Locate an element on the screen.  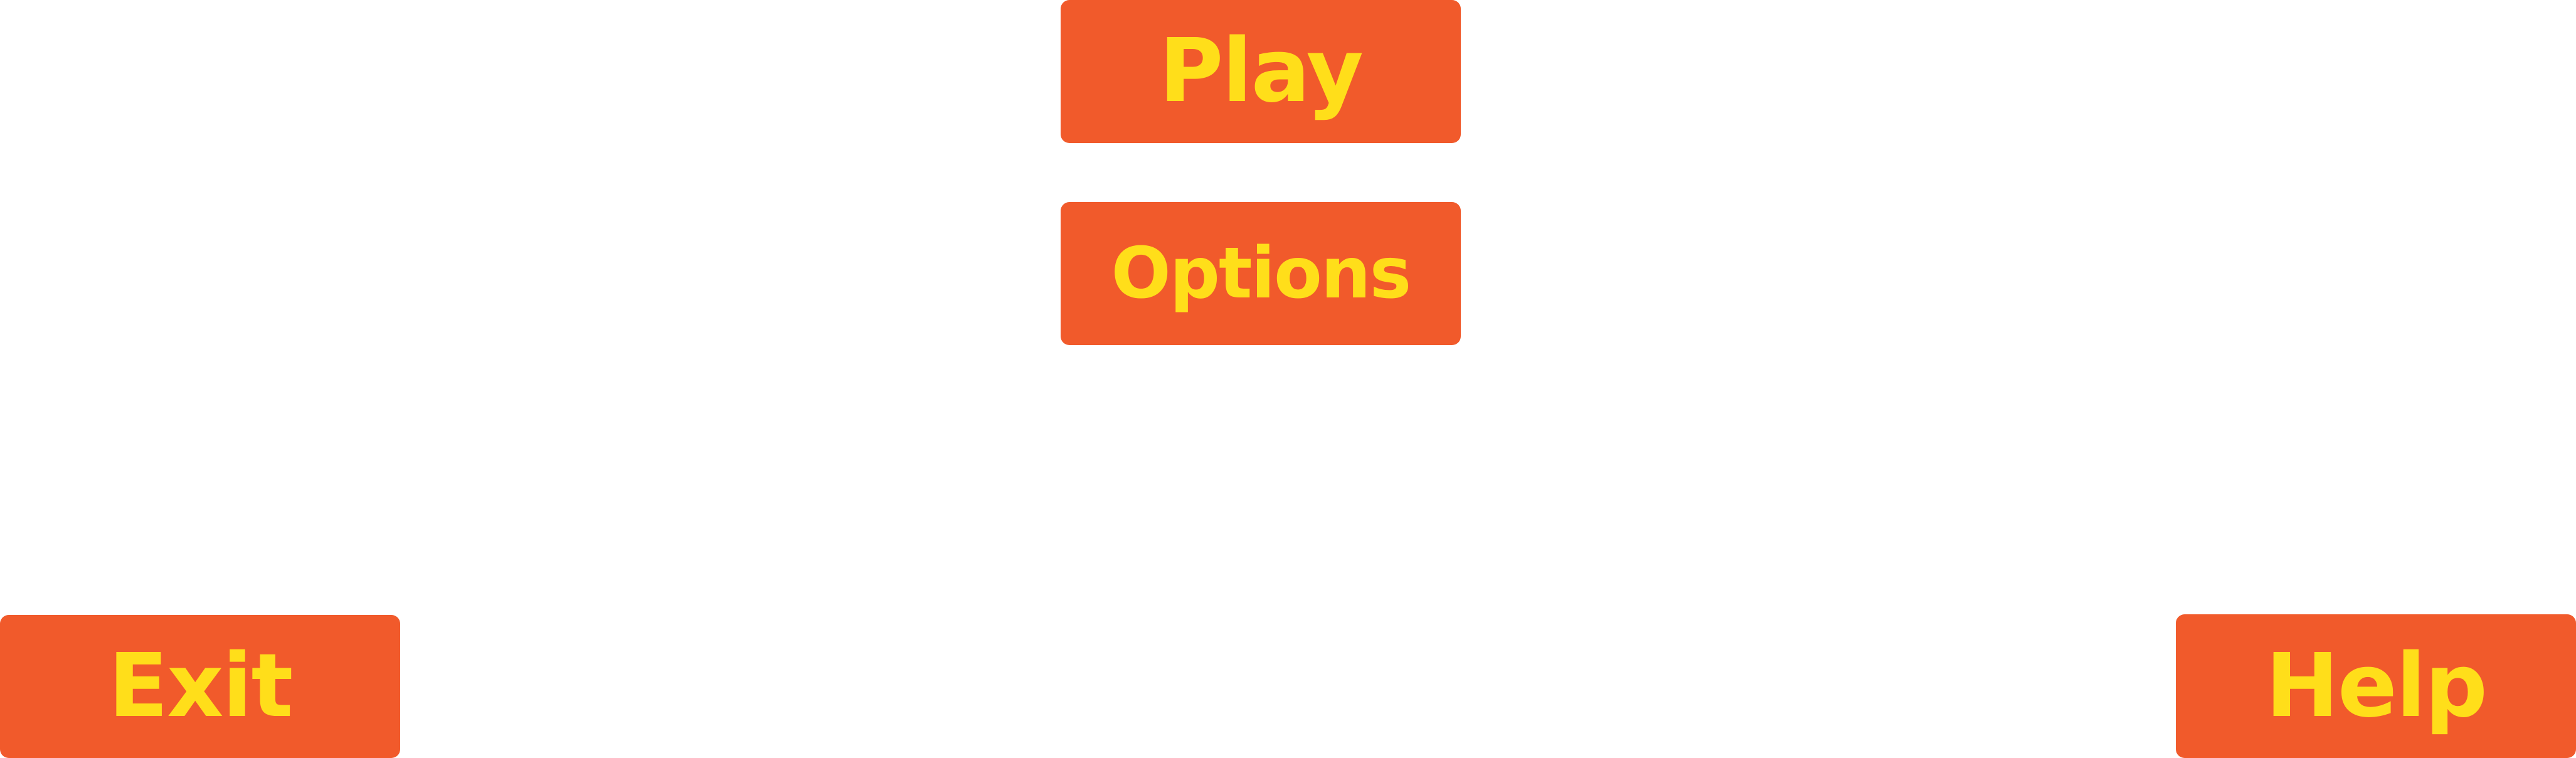
options-button: Options is located at coordinates (1261, 273).